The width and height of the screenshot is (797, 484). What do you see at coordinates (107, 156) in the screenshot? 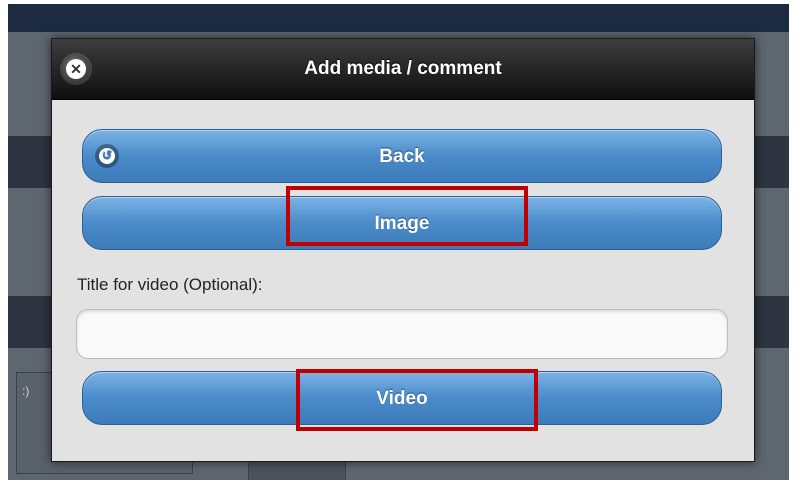
I see `back-arrow-icon: ↺` at bounding box center [107, 156].